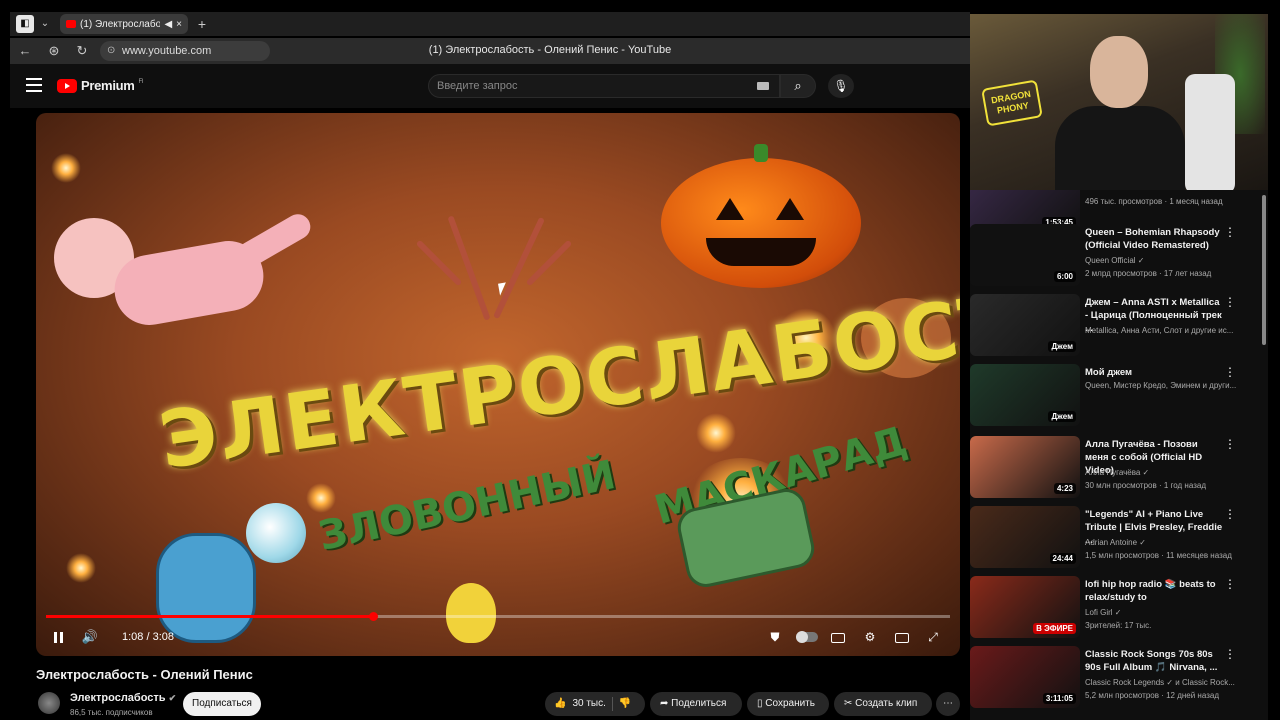 Image resolution: width=1280 pixels, height=720 pixels. What do you see at coordinates (1170, 260) in the screenshot?
I see `recommendation-channel: Queen Official ✓` at bounding box center [1170, 260].